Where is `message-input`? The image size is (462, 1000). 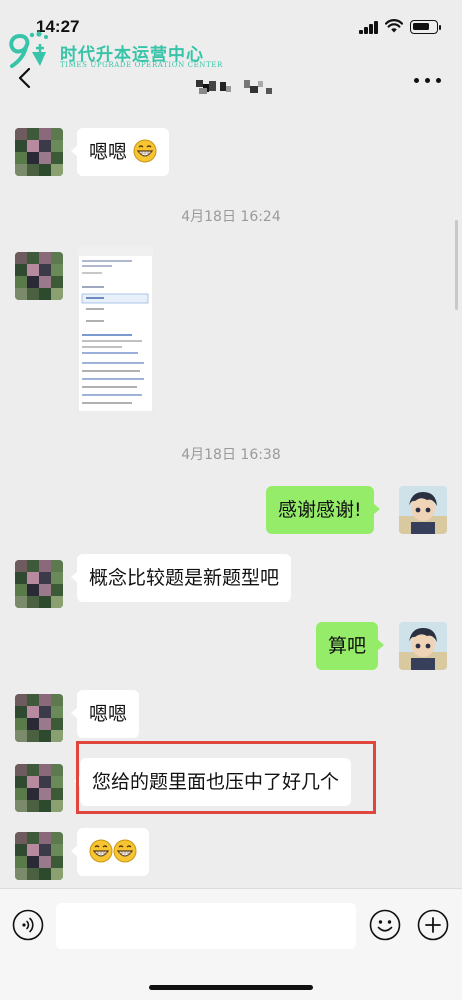
message-input is located at coordinates (206, 926).